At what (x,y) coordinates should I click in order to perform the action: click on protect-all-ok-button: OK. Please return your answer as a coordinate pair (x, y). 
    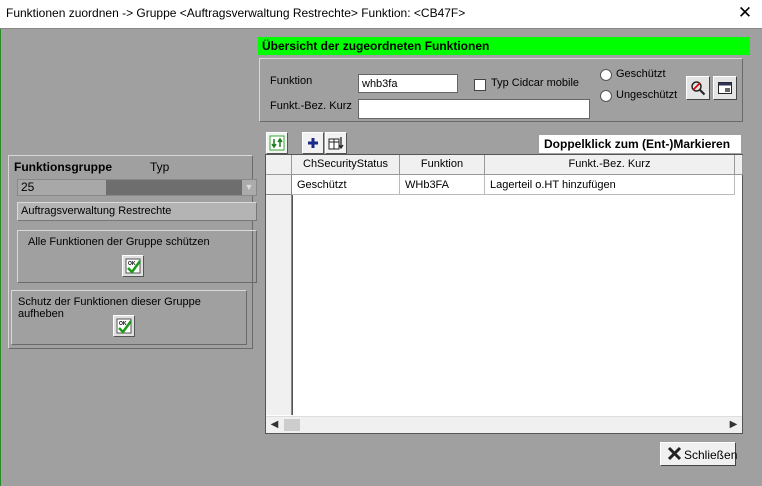
    Looking at the image, I should click on (133, 266).